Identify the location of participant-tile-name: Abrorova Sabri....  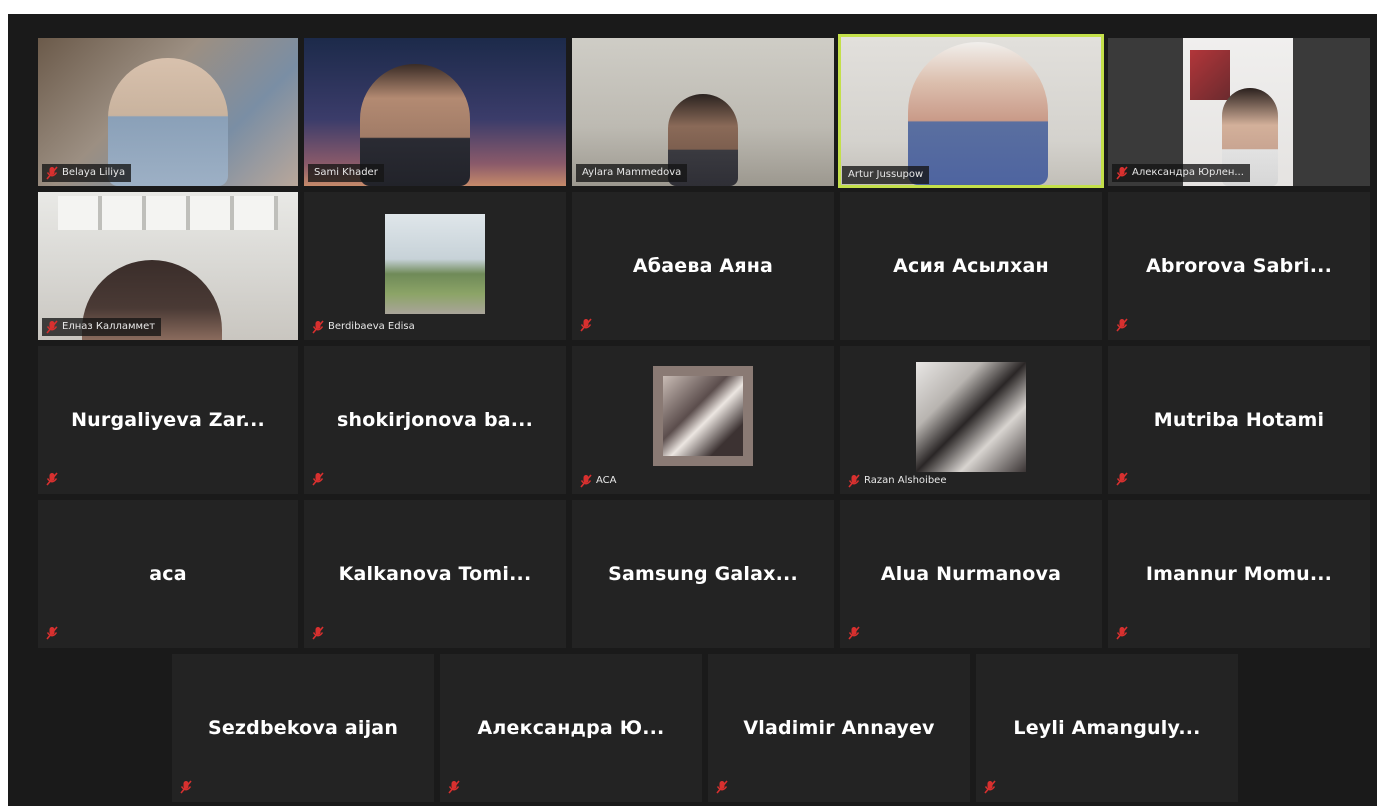
(1239, 266).